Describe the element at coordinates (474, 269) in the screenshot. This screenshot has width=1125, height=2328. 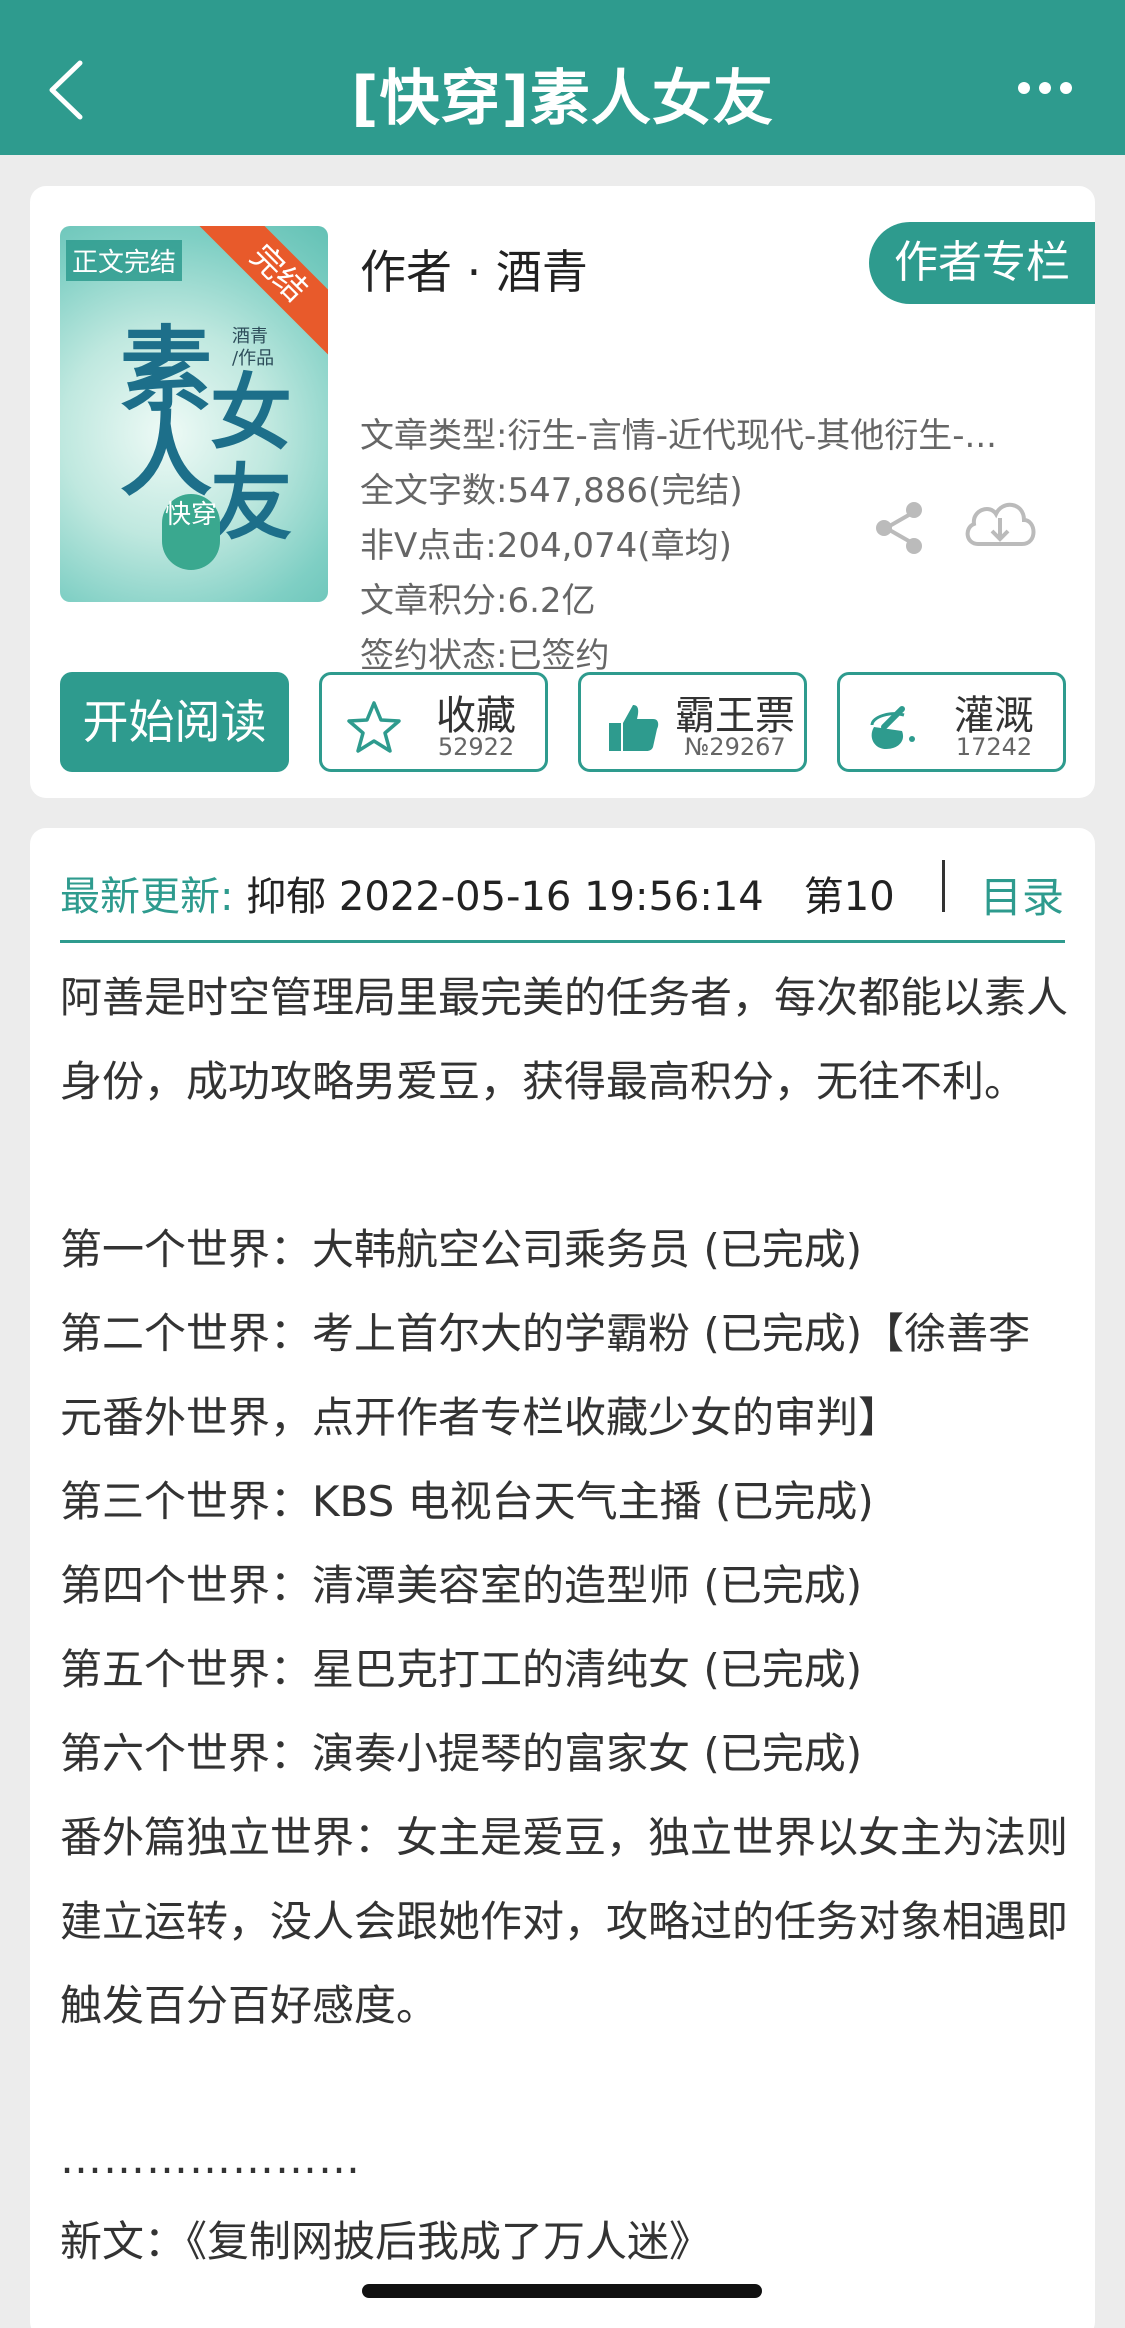
I see `author-line: 作者 · 酒青` at that location.